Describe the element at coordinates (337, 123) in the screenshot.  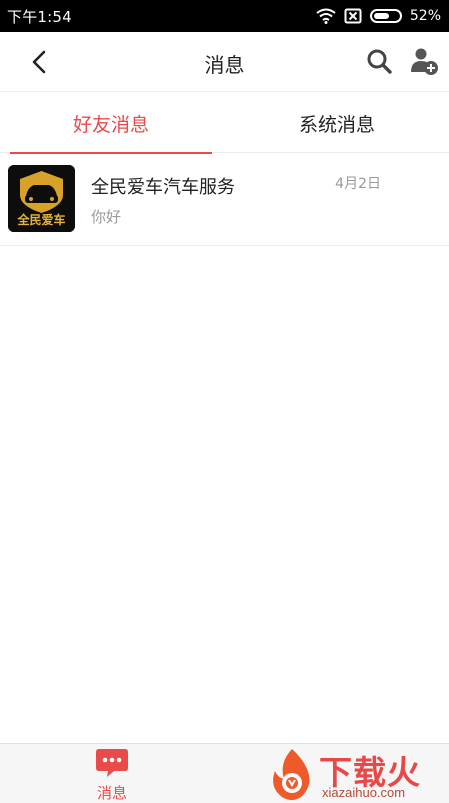
I see `tab-system-messages: 系统消息` at that location.